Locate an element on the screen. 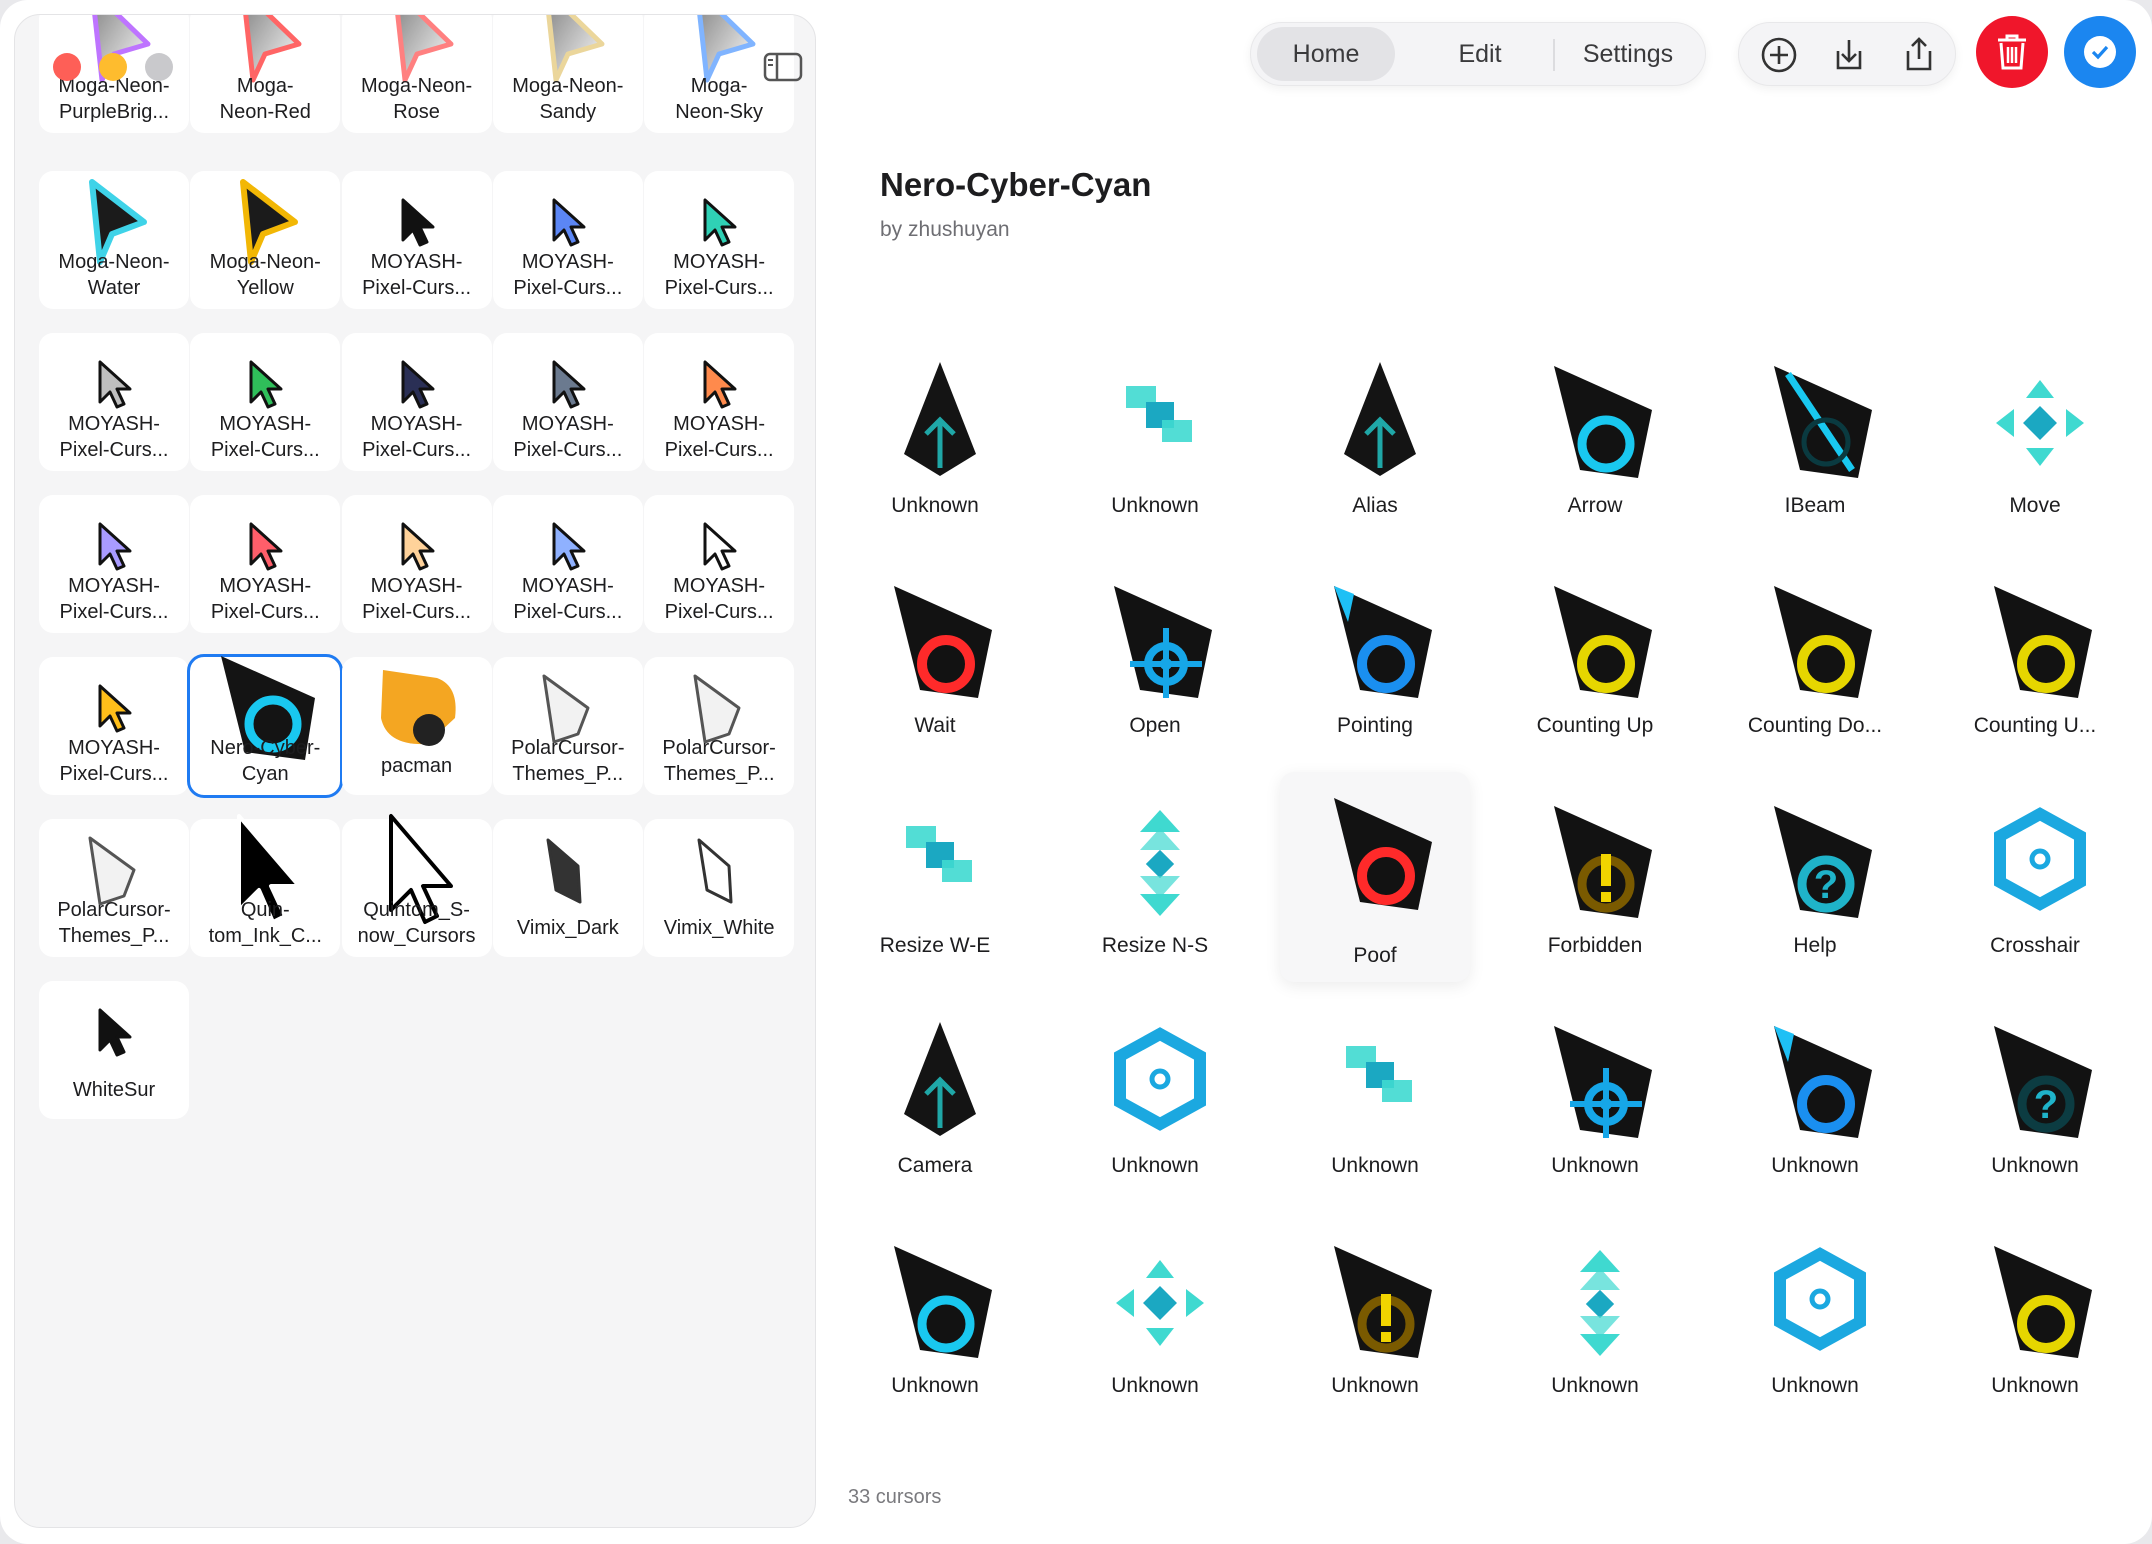 The image size is (2152, 1544). theme-card: Nero-Cyber- Cyan is located at coordinates (265, 726).